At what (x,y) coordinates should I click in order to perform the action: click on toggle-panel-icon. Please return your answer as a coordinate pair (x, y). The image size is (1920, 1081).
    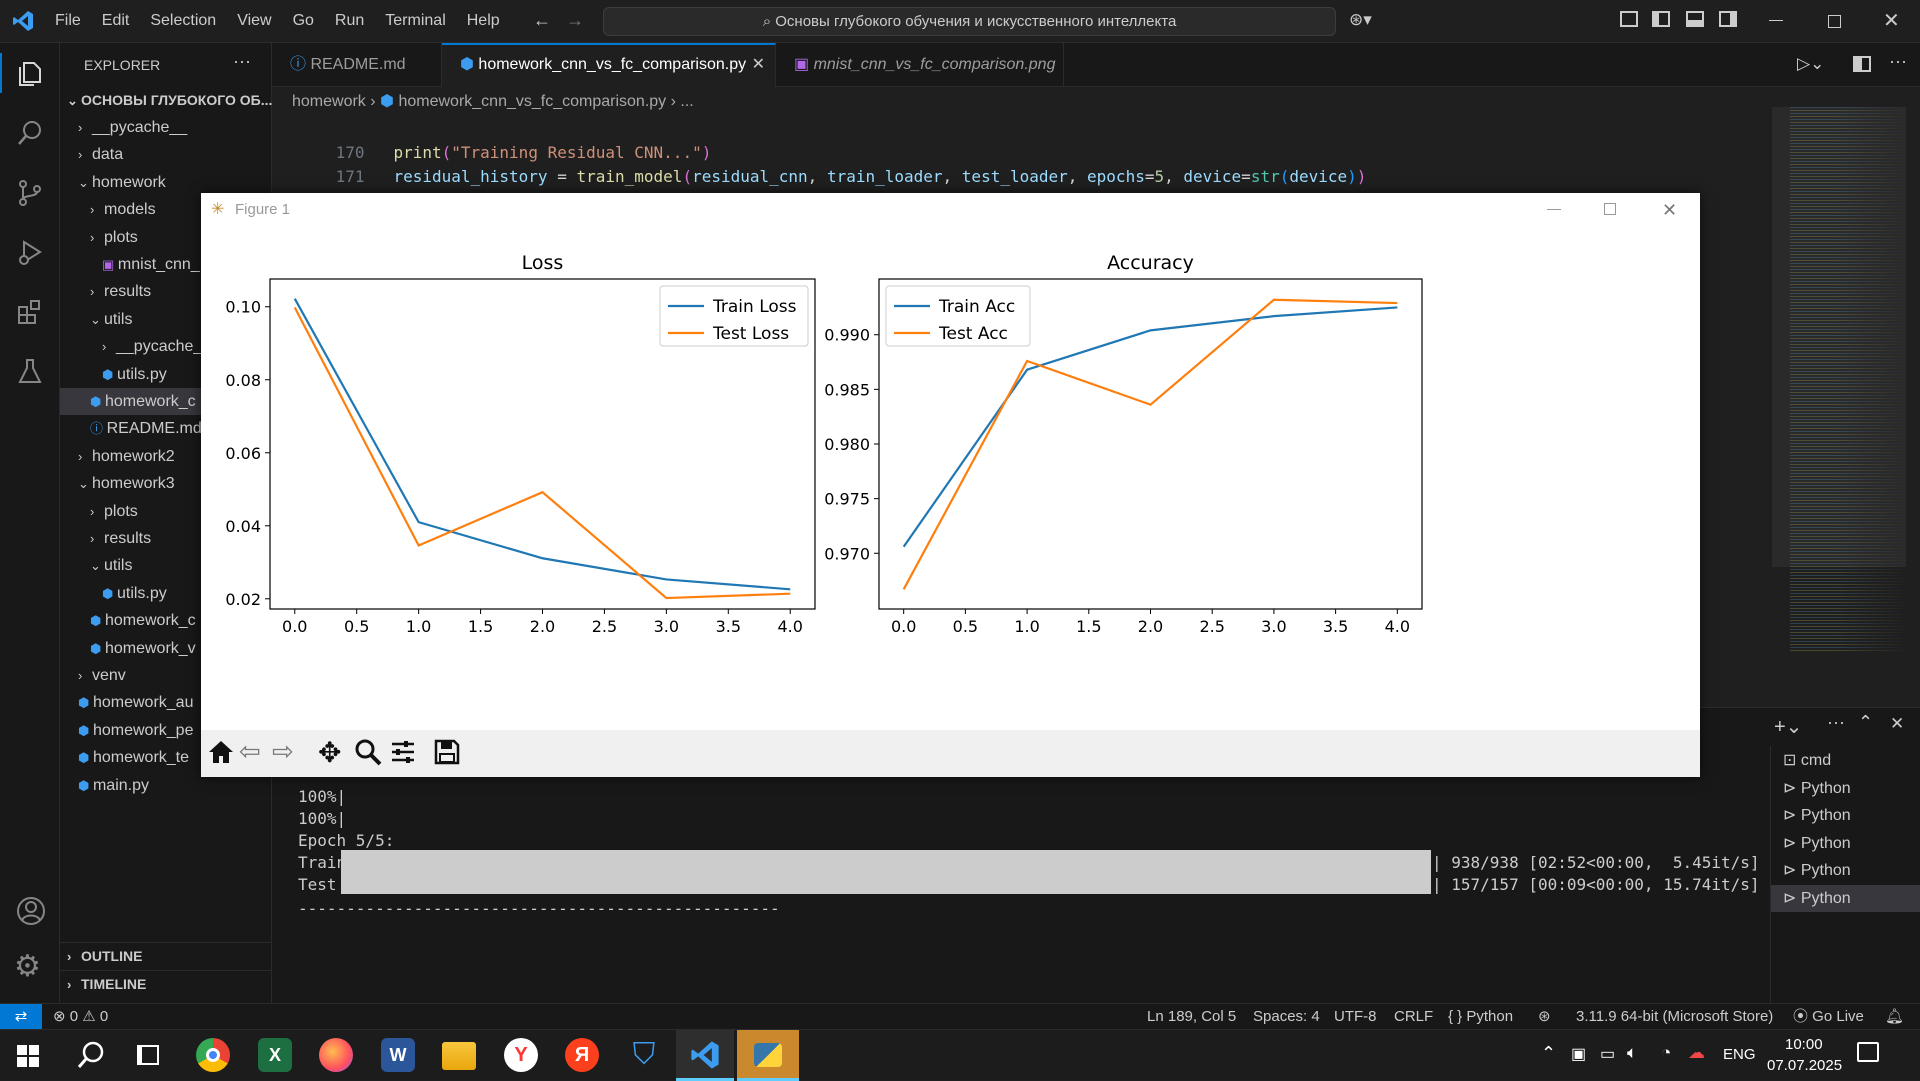
    Looking at the image, I should click on (1695, 19).